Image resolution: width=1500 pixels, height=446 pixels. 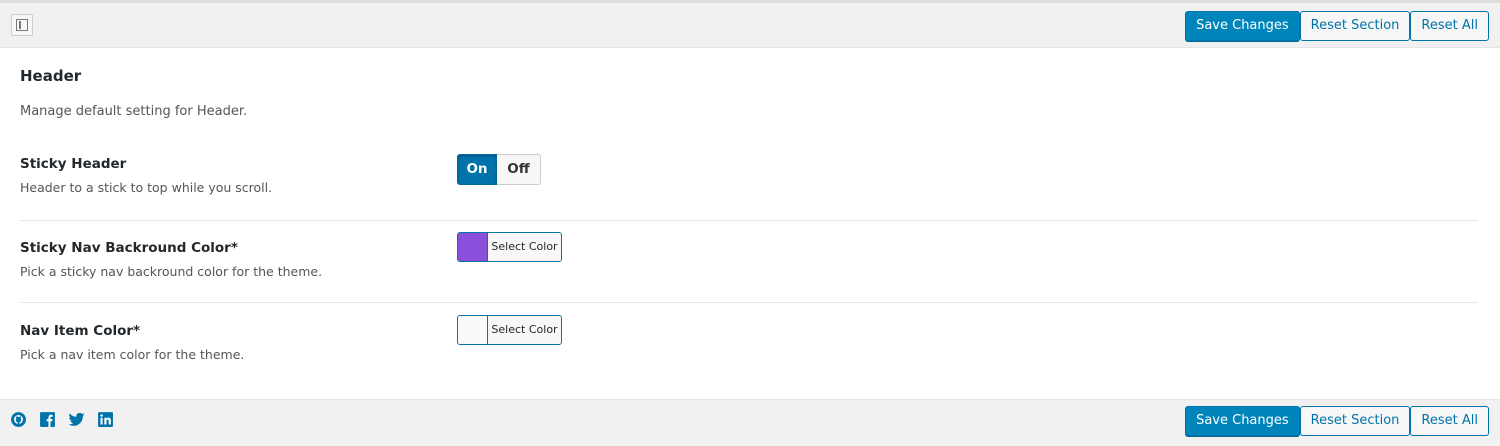 I want to click on nav-item-color-picker: Select Color, so click(x=509, y=330).